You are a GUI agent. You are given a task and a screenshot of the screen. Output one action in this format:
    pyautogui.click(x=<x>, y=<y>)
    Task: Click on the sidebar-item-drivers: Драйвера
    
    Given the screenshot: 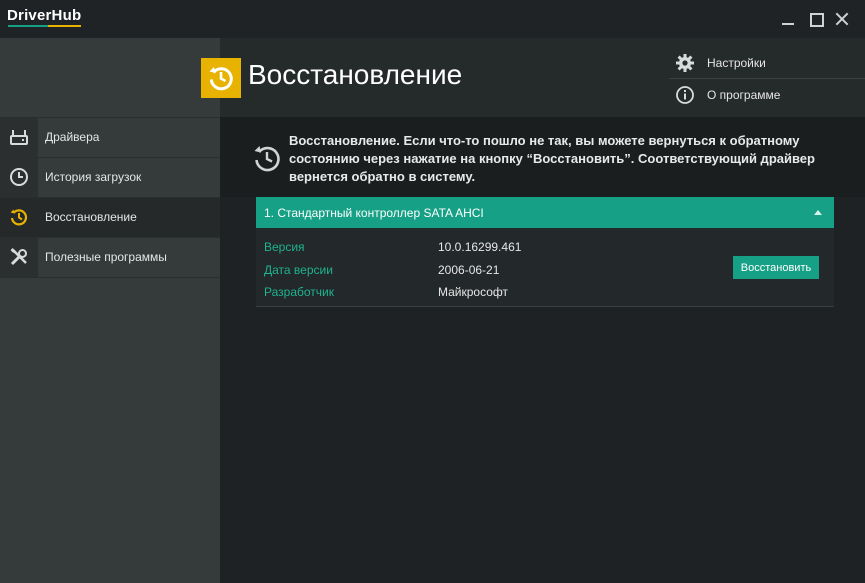 What is the action you would take?
    pyautogui.click(x=110, y=137)
    